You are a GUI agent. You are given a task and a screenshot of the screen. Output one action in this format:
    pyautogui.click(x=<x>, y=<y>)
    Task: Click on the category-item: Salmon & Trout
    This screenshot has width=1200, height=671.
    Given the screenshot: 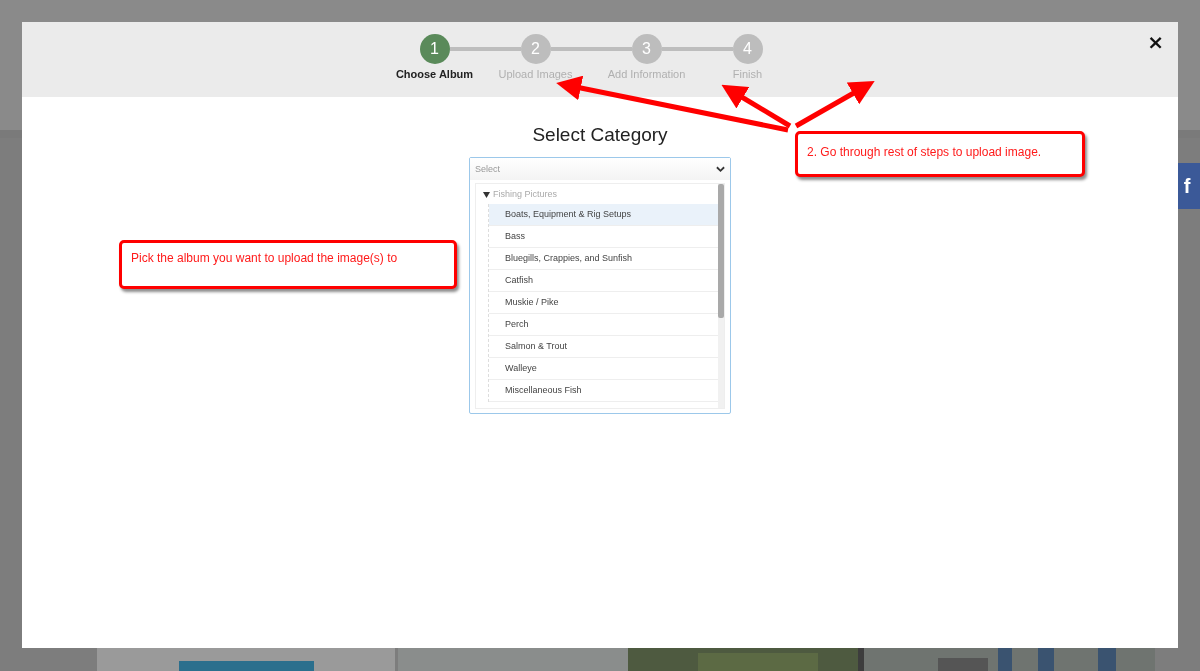 What is the action you would take?
    pyautogui.click(x=603, y=347)
    